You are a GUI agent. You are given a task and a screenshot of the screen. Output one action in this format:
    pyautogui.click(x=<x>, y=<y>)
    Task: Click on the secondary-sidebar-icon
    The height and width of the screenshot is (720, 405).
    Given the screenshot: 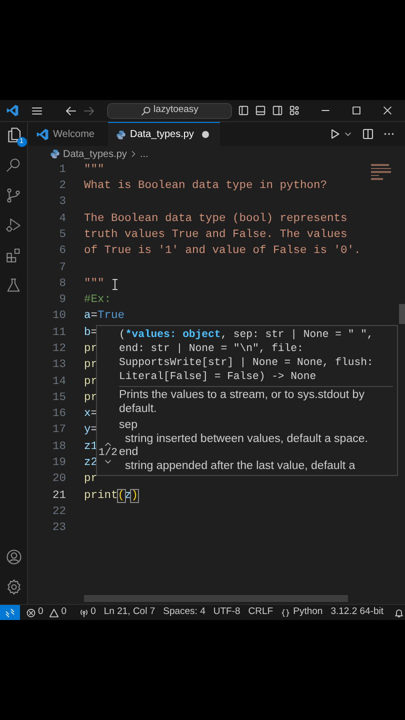 What is the action you would take?
    pyautogui.click(x=277, y=110)
    